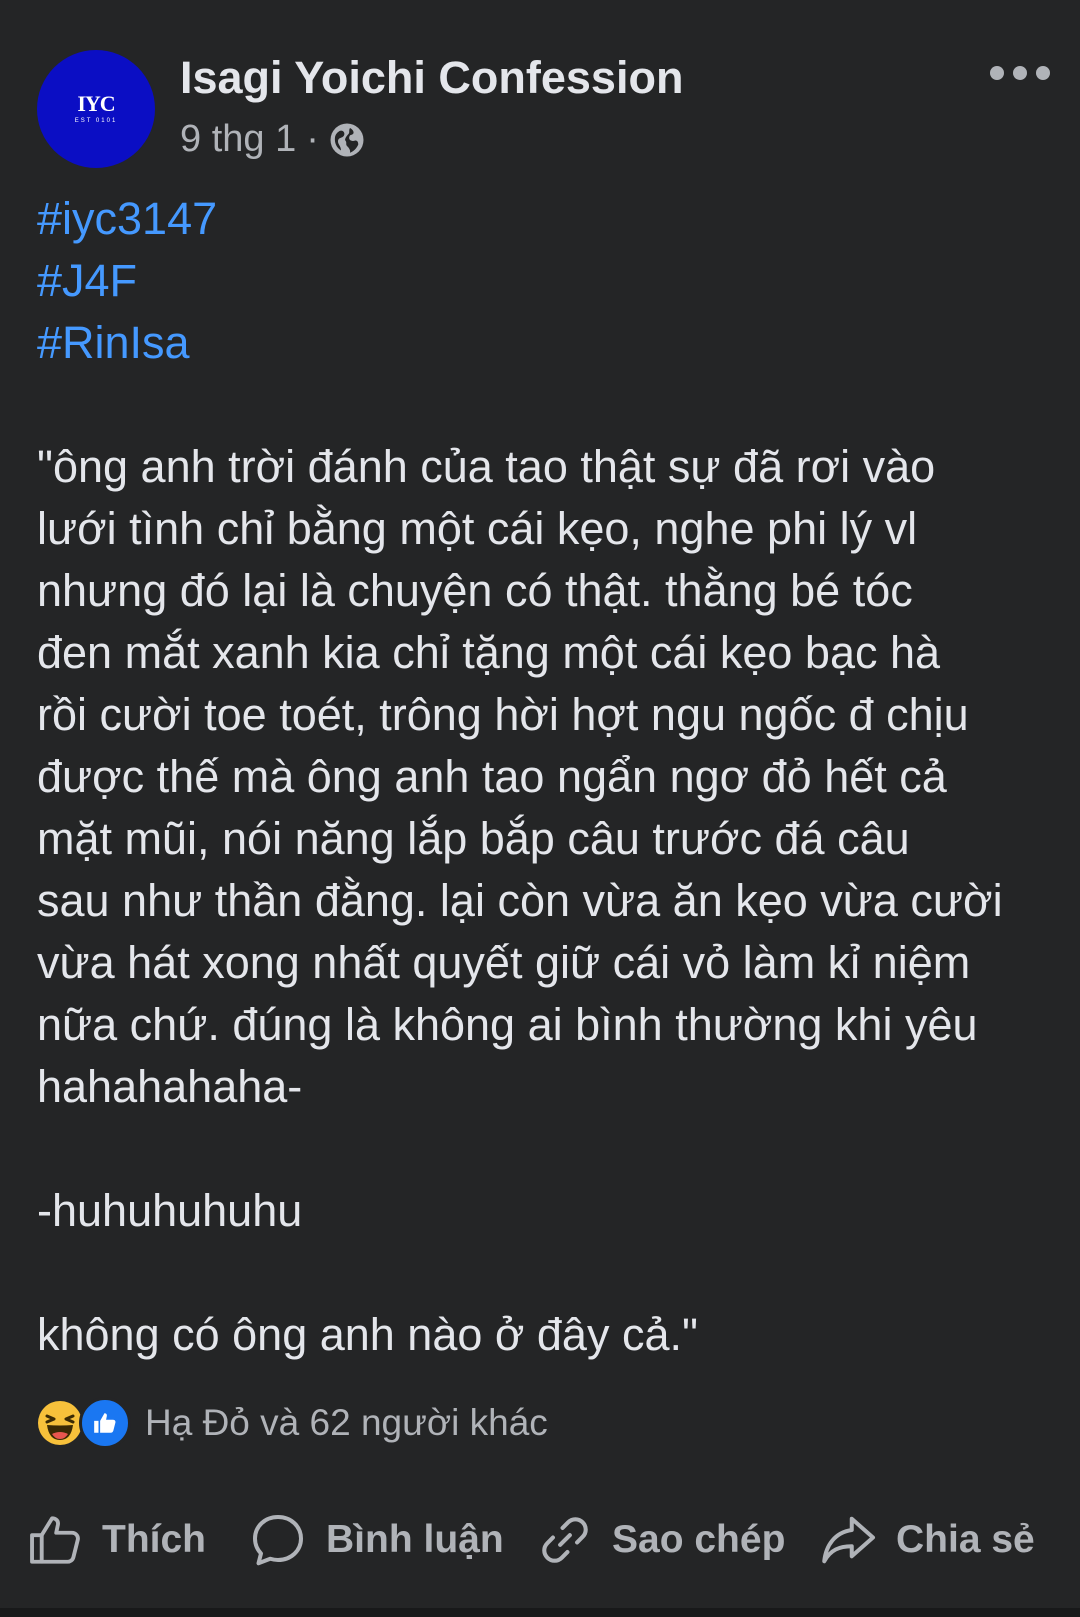 The width and height of the screenshot is (1080, 1617). Describe the element at coordinates (105, 1423) in the screenshot. I see `like-reaction-icon` at that location.